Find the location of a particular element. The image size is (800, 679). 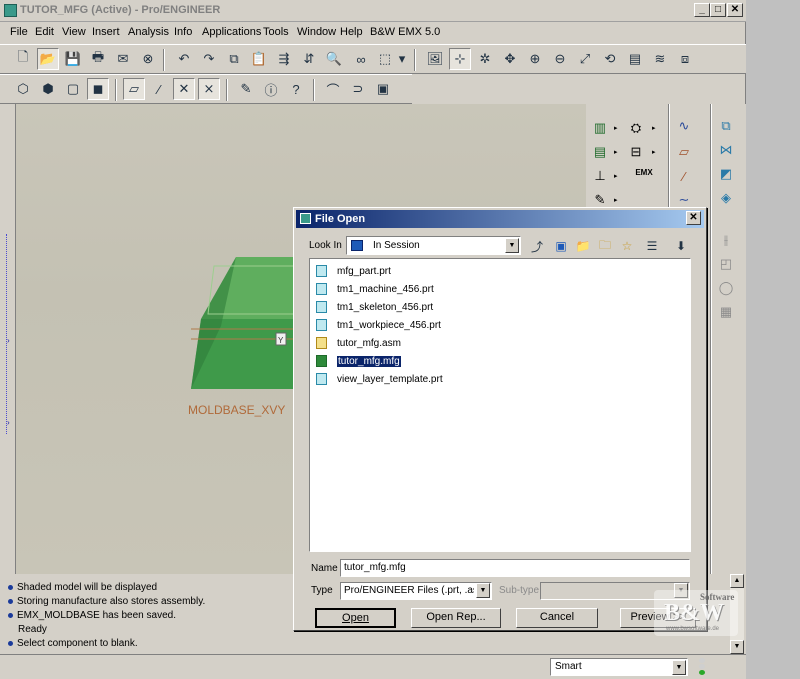

look-in-dropdown: In Session ▼ is located at coordinates (433, 245).